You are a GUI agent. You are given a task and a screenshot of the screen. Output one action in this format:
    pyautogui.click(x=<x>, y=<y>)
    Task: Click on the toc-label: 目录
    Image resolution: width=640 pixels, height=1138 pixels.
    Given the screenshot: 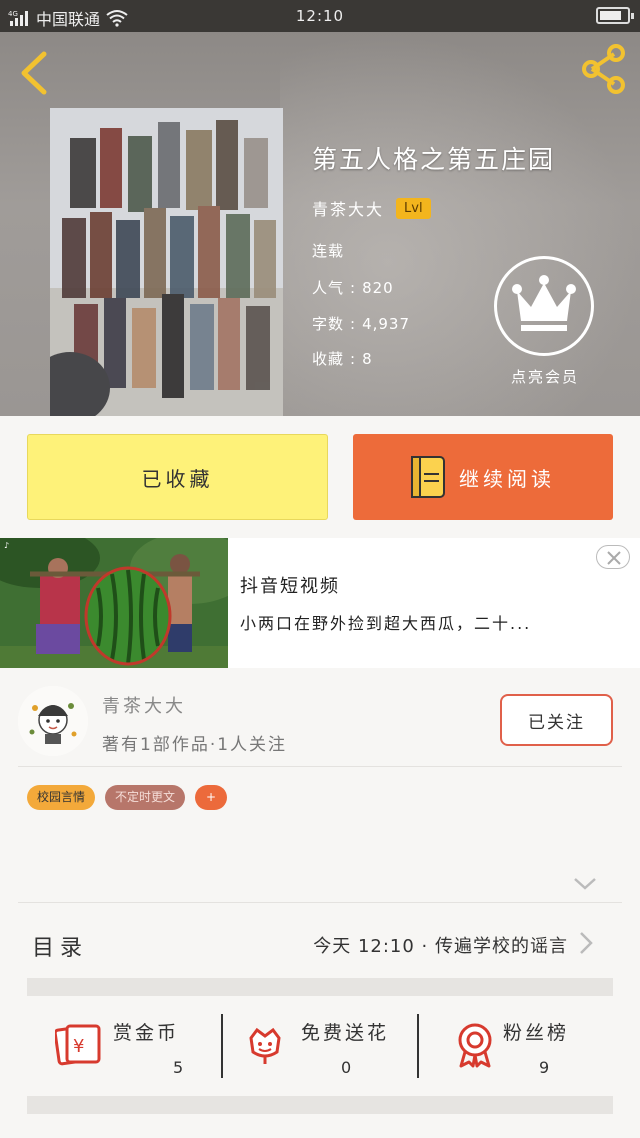 What is the action you would take?
    pyautogui.click(x=60, y=948)
    